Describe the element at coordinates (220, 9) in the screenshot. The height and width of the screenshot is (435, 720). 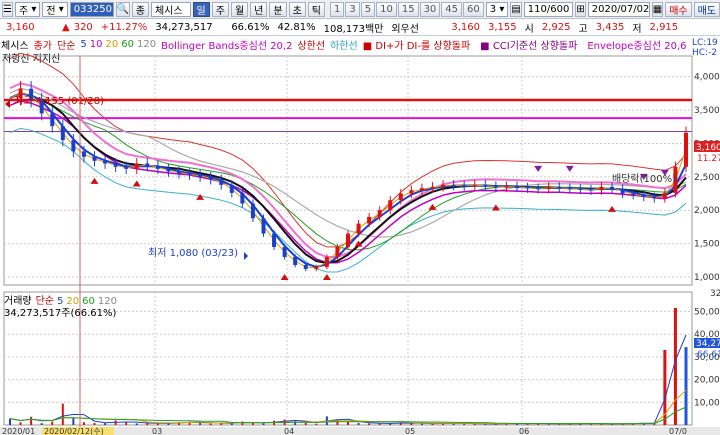
I see `period-button-0: 주` at that location.